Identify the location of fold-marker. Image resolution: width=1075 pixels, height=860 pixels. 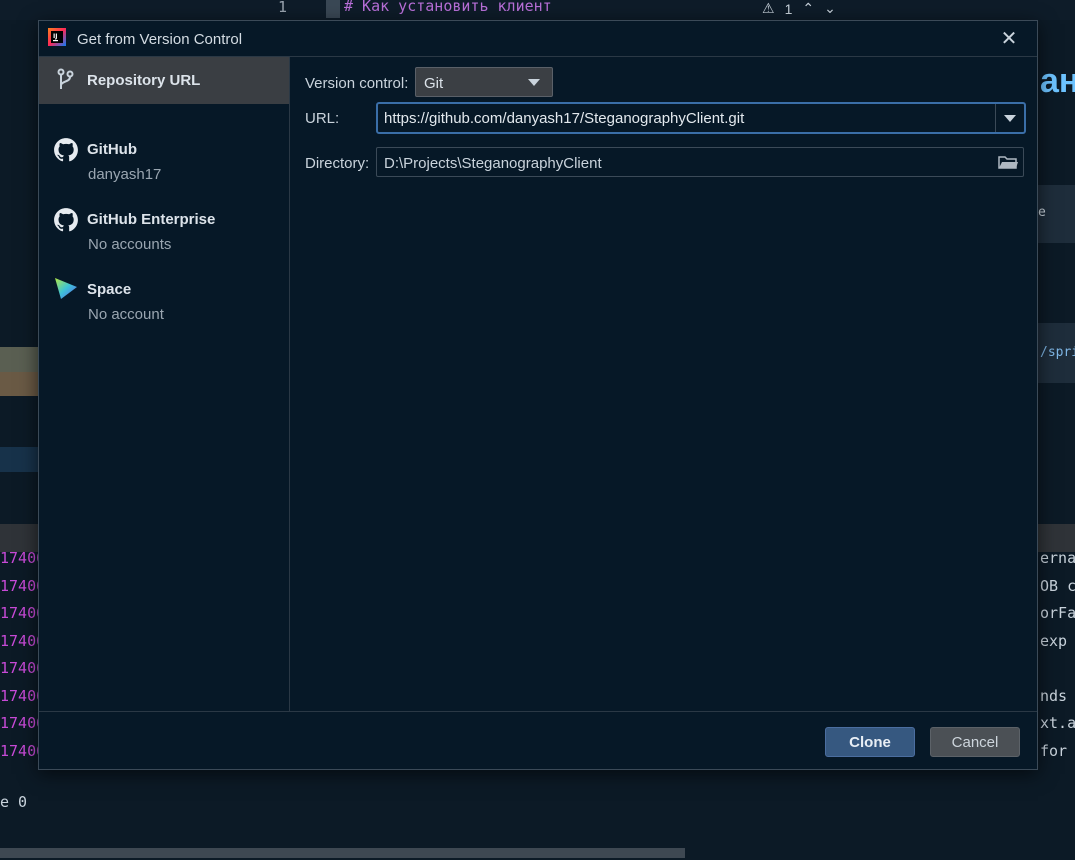
(333, 9).